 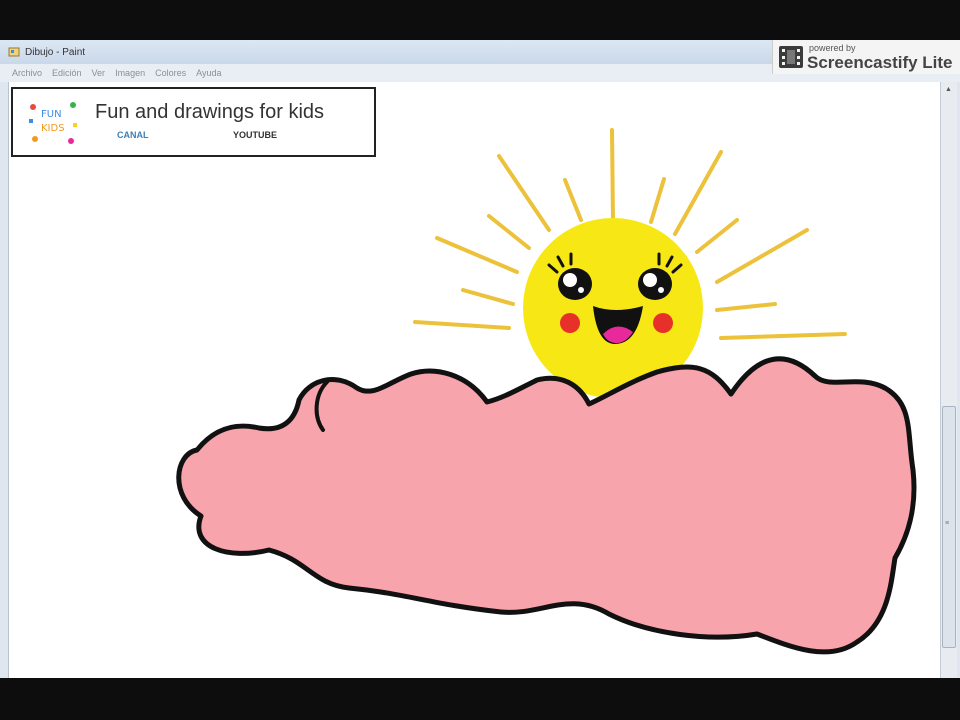 I want to click on paint-app-icon, so click(x=14, y=52).